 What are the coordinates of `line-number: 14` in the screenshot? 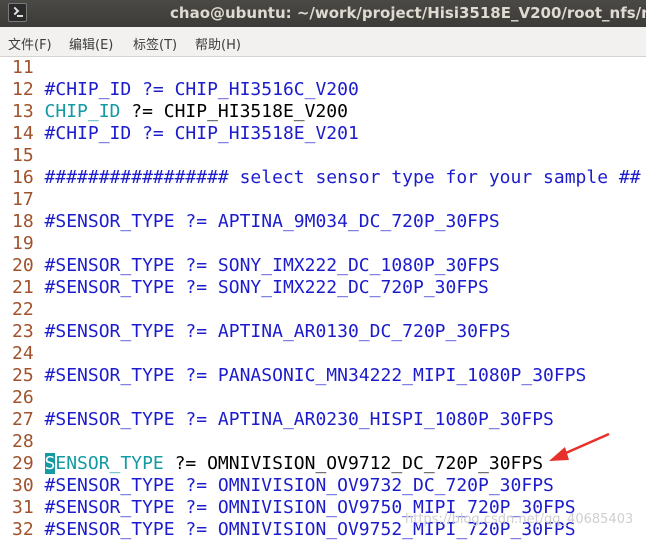 It's located at (23, 133).